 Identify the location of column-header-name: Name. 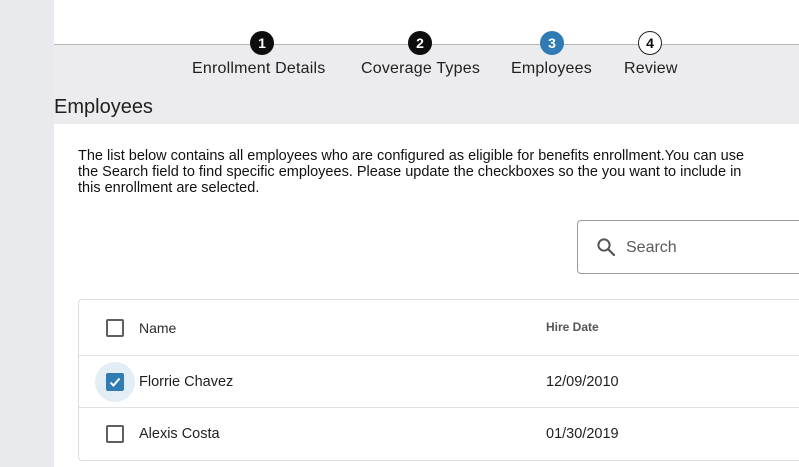
(157, 328).